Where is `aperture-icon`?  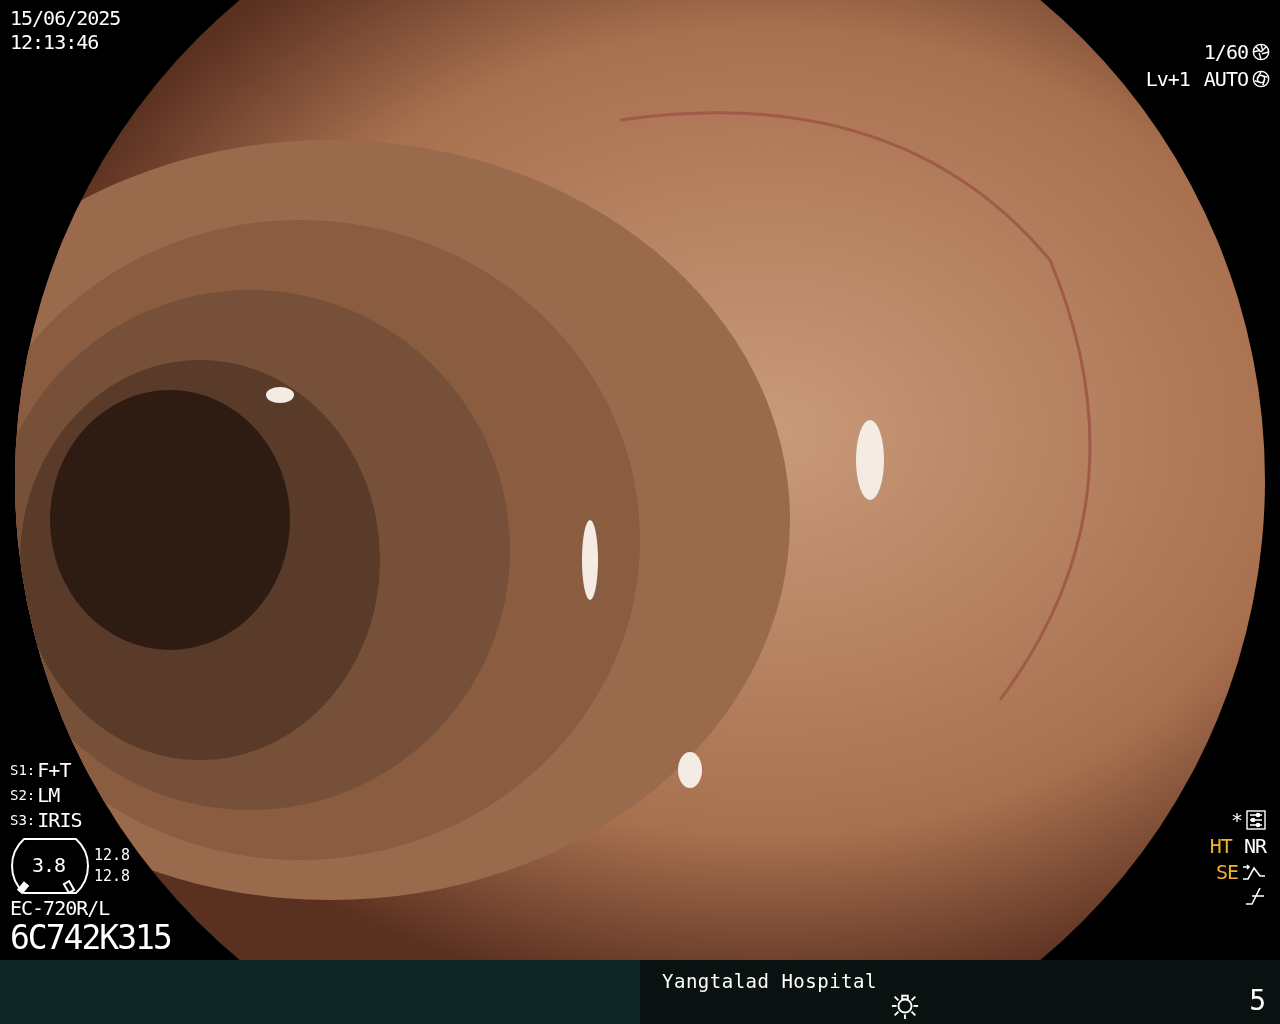
aperture-icon is located at coordinates (1261, 52).